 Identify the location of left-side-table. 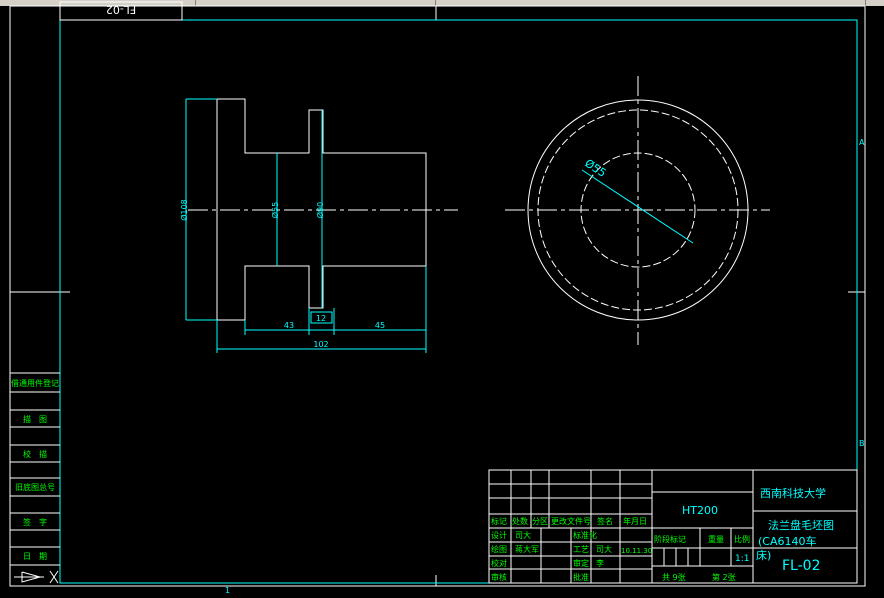
(35, 469).